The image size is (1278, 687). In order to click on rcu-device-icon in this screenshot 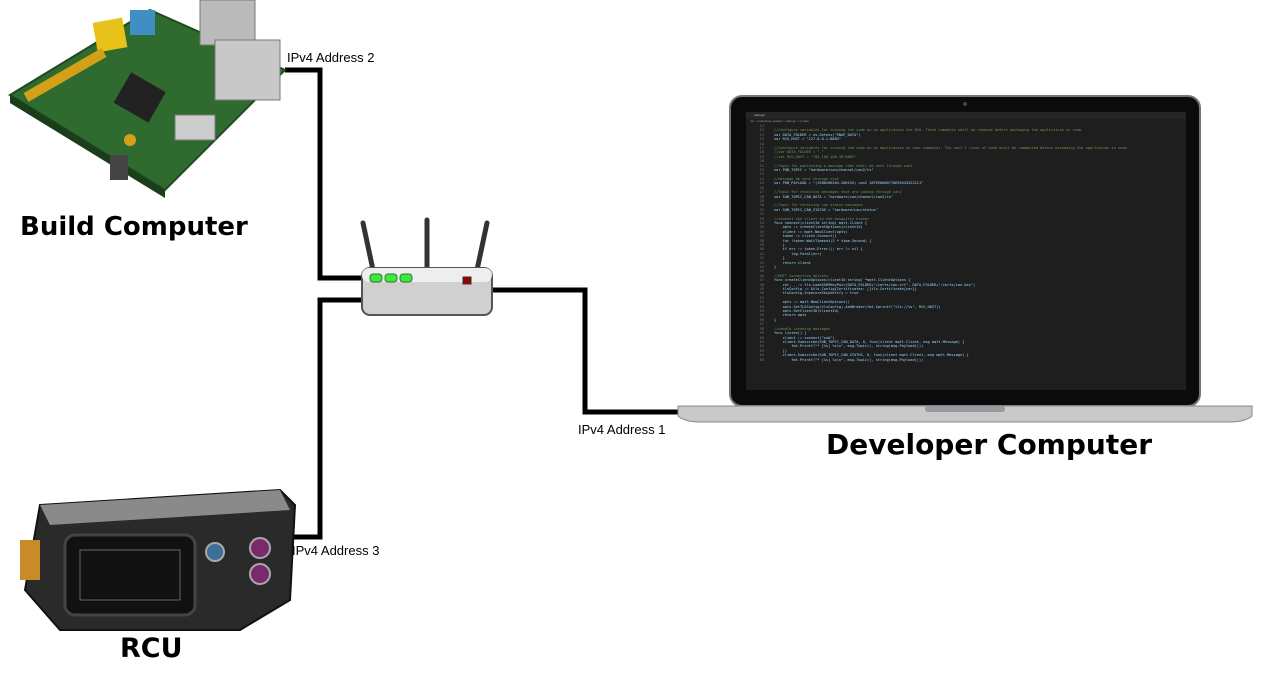, I will do `click(158, 559)`.